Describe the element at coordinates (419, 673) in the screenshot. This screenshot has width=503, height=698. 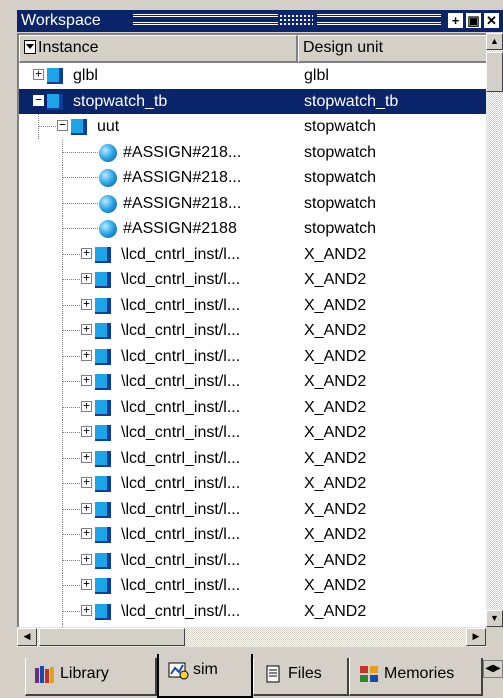
I see `tab-memories-label: Memories` at that location.